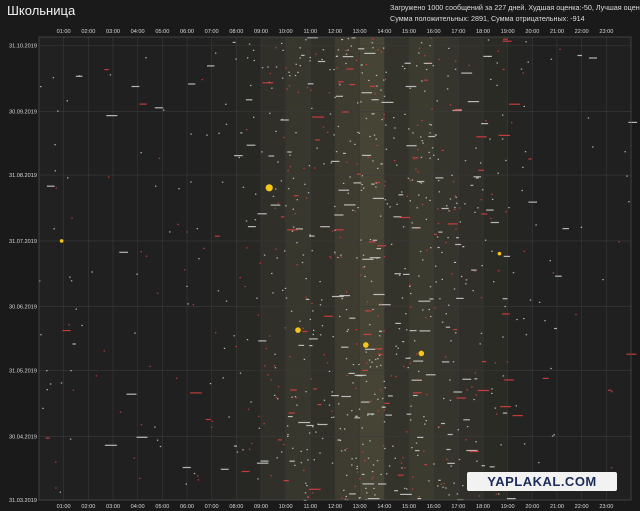 This screenshot has width=640, height=511. What do you see at coordinates (138, 32) in the screenshot?
I see `x-tick-label-top: 04:00` at bounding box center [138, 32].